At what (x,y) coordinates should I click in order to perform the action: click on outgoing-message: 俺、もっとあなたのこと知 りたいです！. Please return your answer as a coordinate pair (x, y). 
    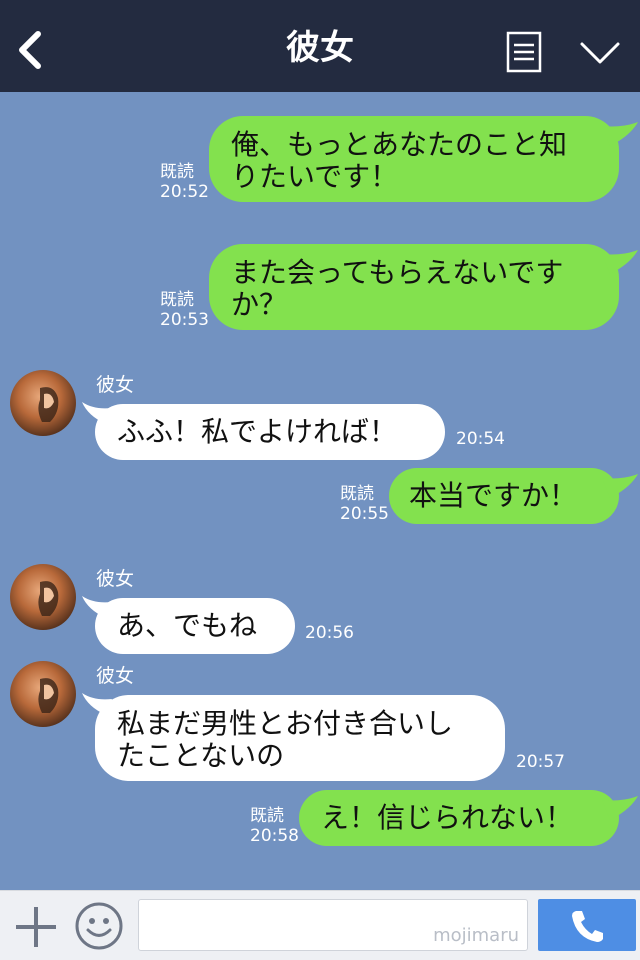
    Looking at the image, I should click on (414, 159).